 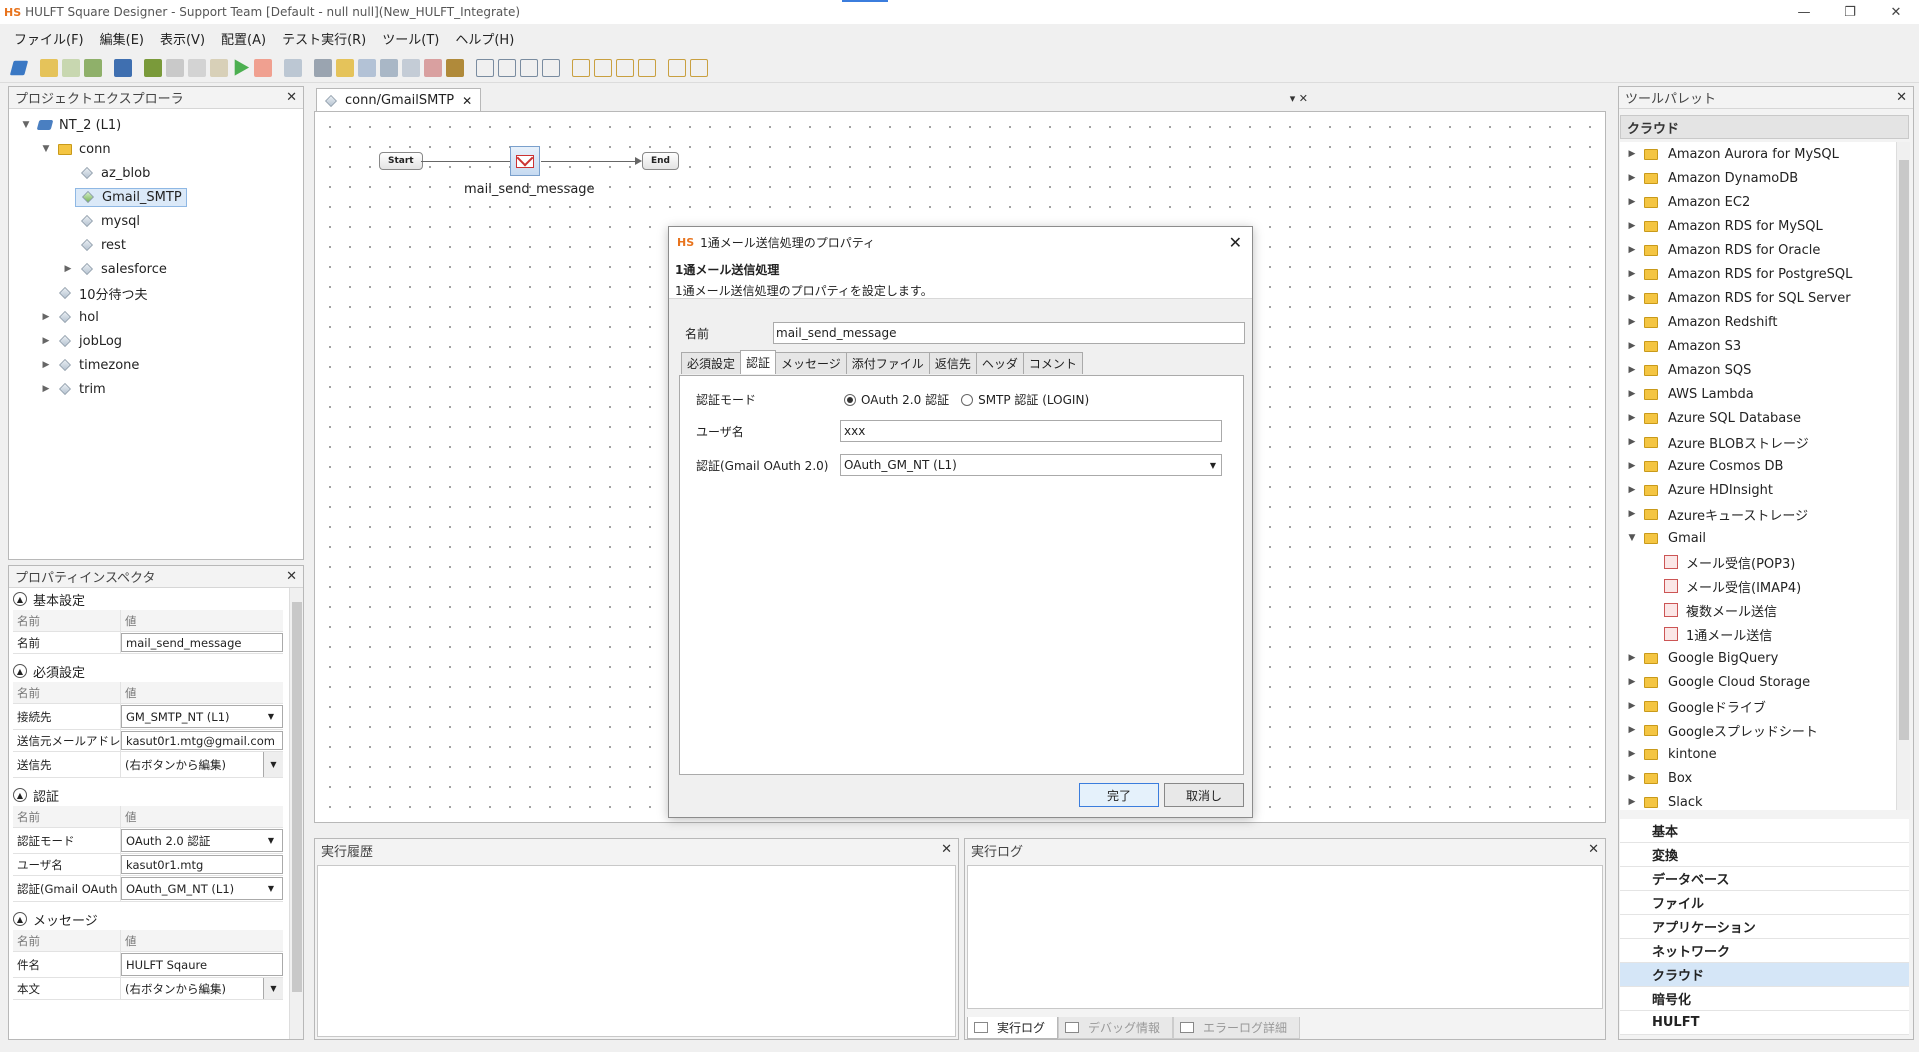 What do you see at coordinates (49, 67) in the screenshot?
I see `new-script-icon` at bounding box center [49, 67].